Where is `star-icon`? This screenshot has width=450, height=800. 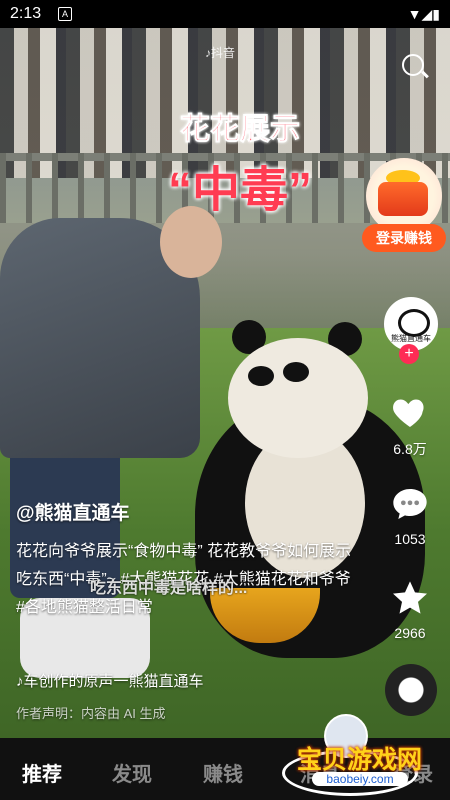
star-icon is located at coordinates (410, 597).